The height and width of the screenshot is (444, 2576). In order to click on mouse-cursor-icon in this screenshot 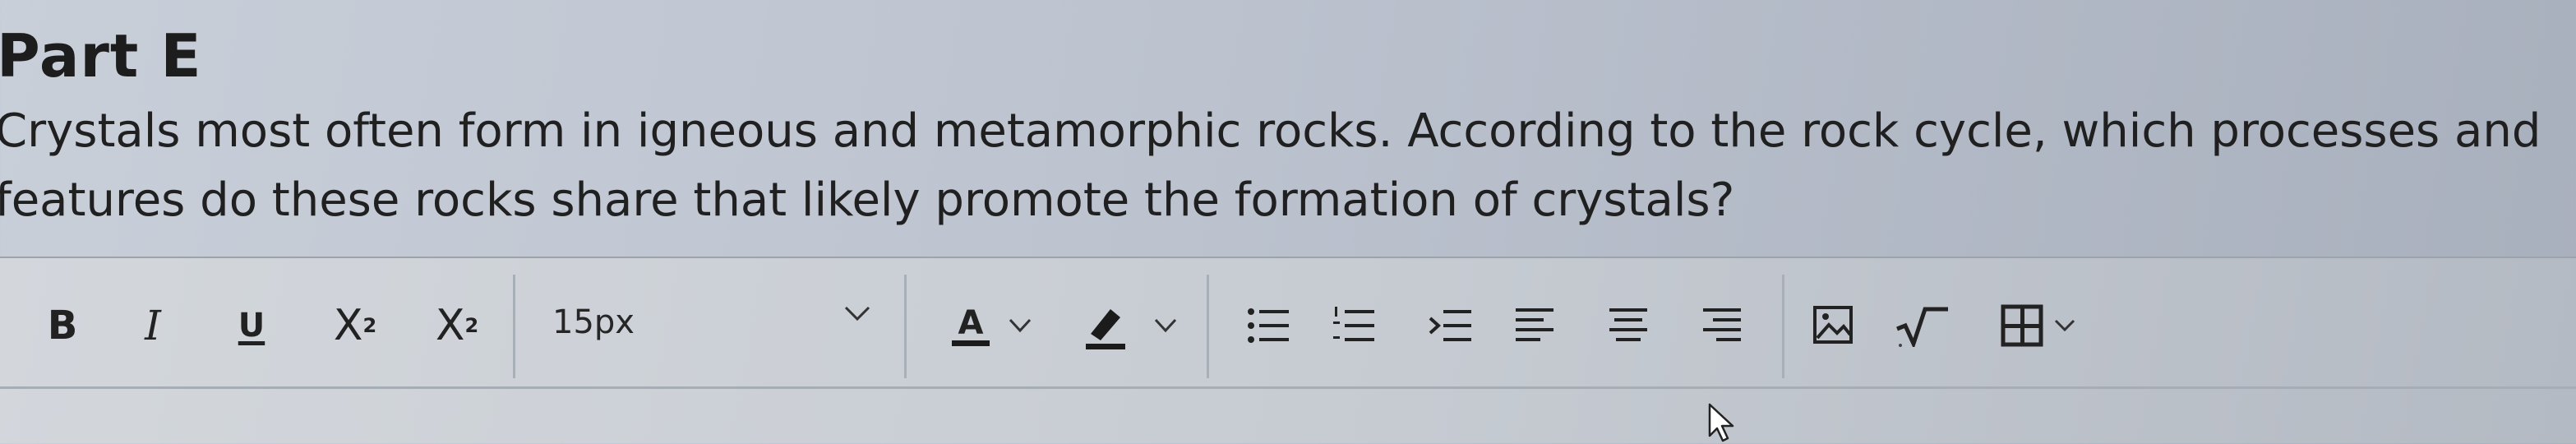, I will do `click(1721, 422)`.